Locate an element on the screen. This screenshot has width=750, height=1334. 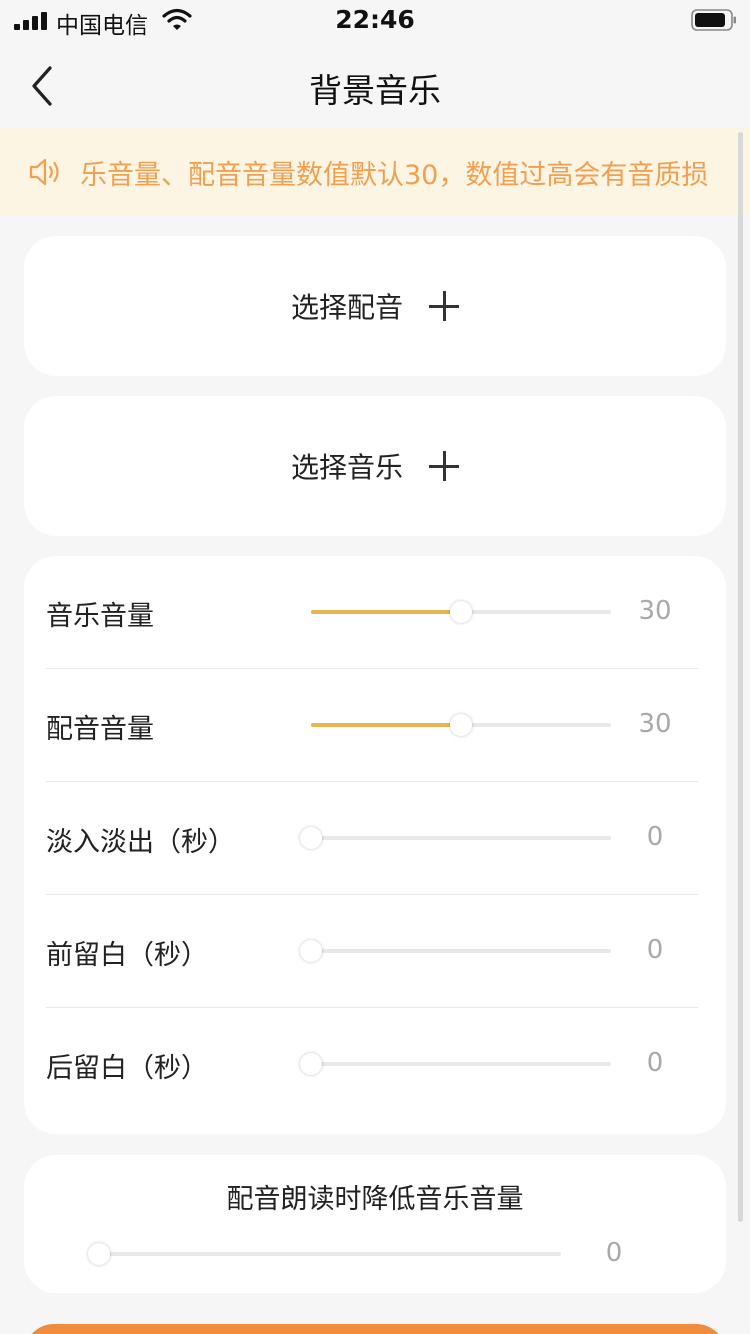
scrollbar is located at coordinates (740, 677).